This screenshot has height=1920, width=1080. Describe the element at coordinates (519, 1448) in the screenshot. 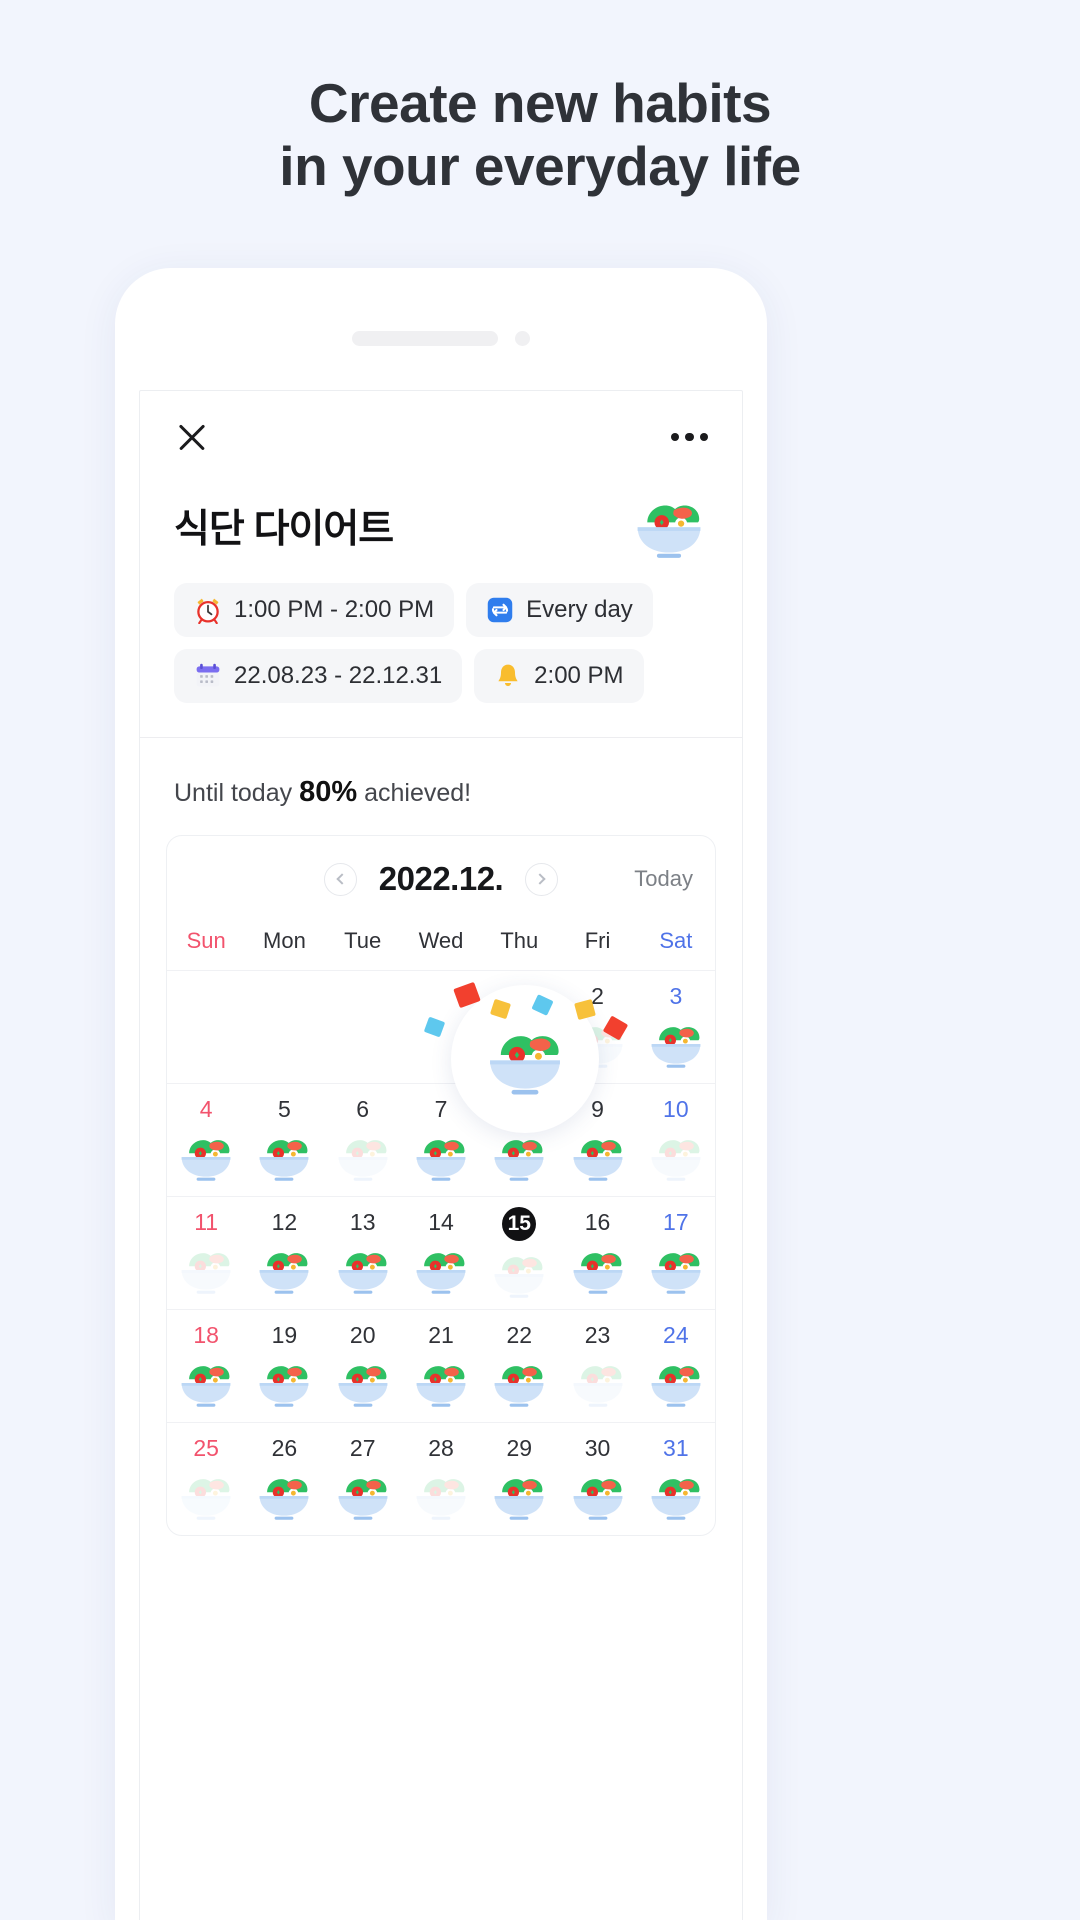

I see `day-number: 29` at that location.